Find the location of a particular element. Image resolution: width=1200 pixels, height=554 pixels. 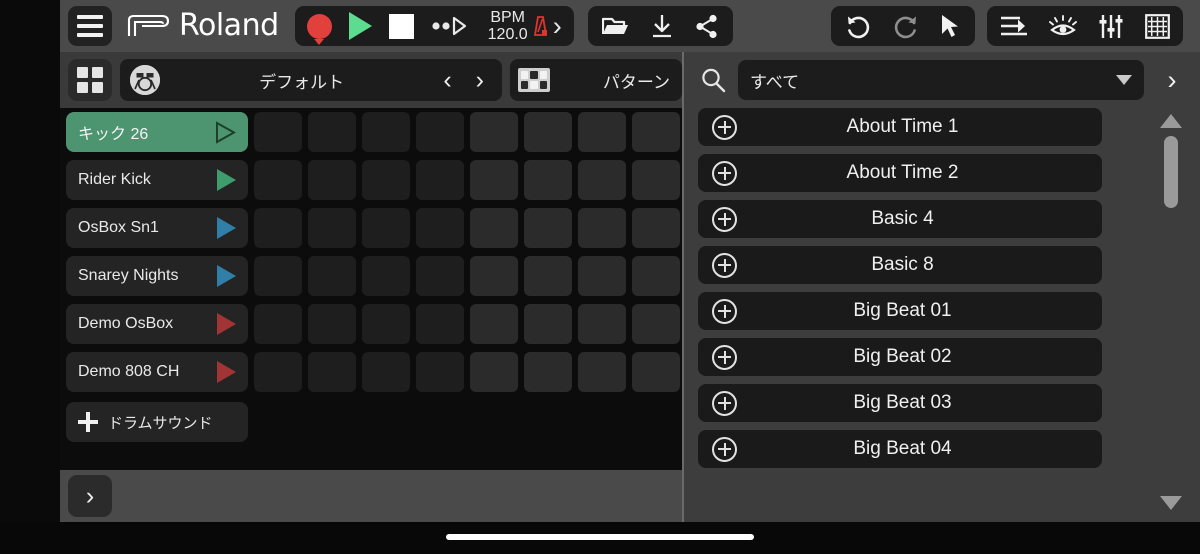

scrollbar-thumb is located at coordinates (1171, 172).